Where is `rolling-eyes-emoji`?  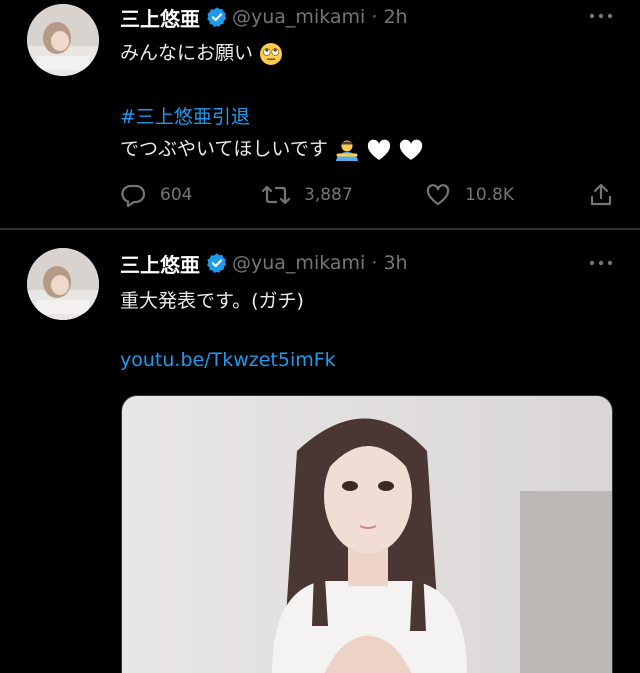
rolling-eyes-emoji is located at coordinates (271, 53).